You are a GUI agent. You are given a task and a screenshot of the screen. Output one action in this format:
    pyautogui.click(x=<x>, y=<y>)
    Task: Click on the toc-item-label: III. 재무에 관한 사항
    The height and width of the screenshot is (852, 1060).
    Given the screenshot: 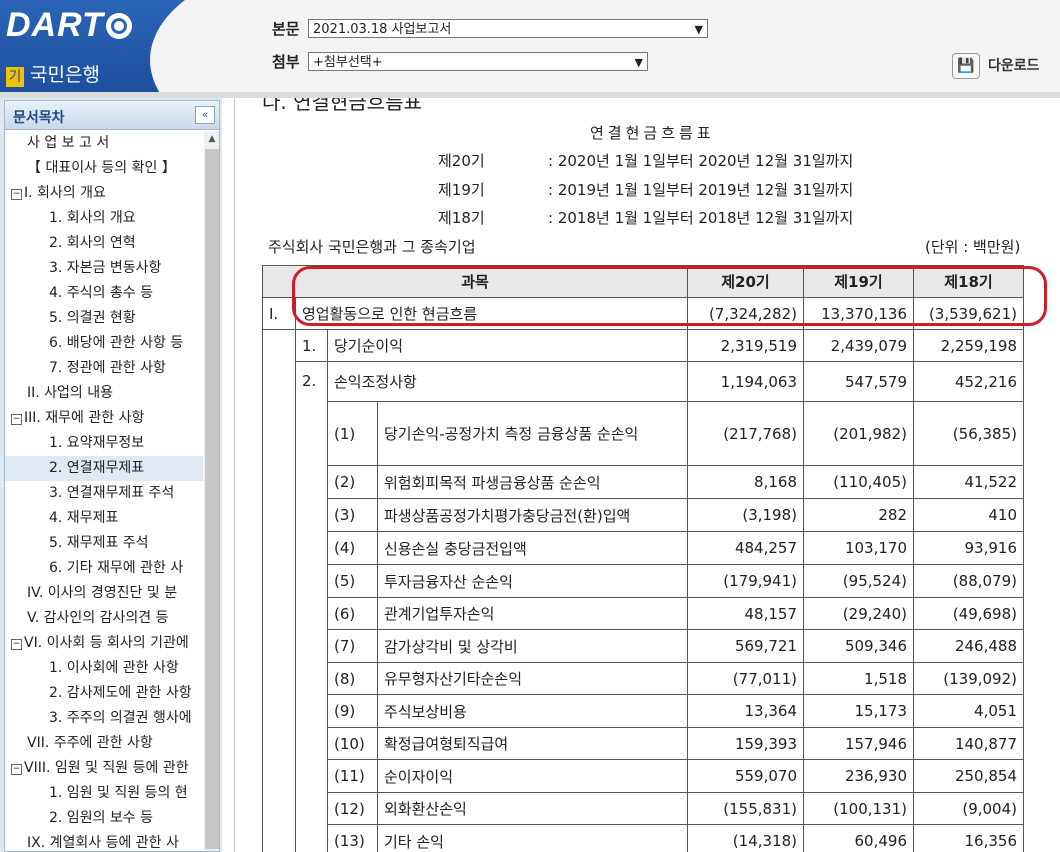 What is the action you would take?
    pyautogui.click(x=84, y=418)
    